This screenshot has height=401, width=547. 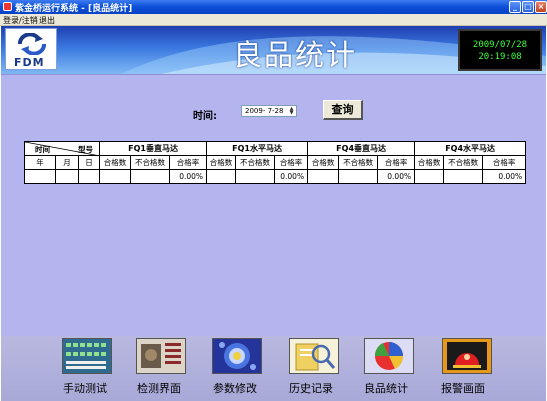 I want to click on clock-time: 20:19:08, so click(x=500, y=57).